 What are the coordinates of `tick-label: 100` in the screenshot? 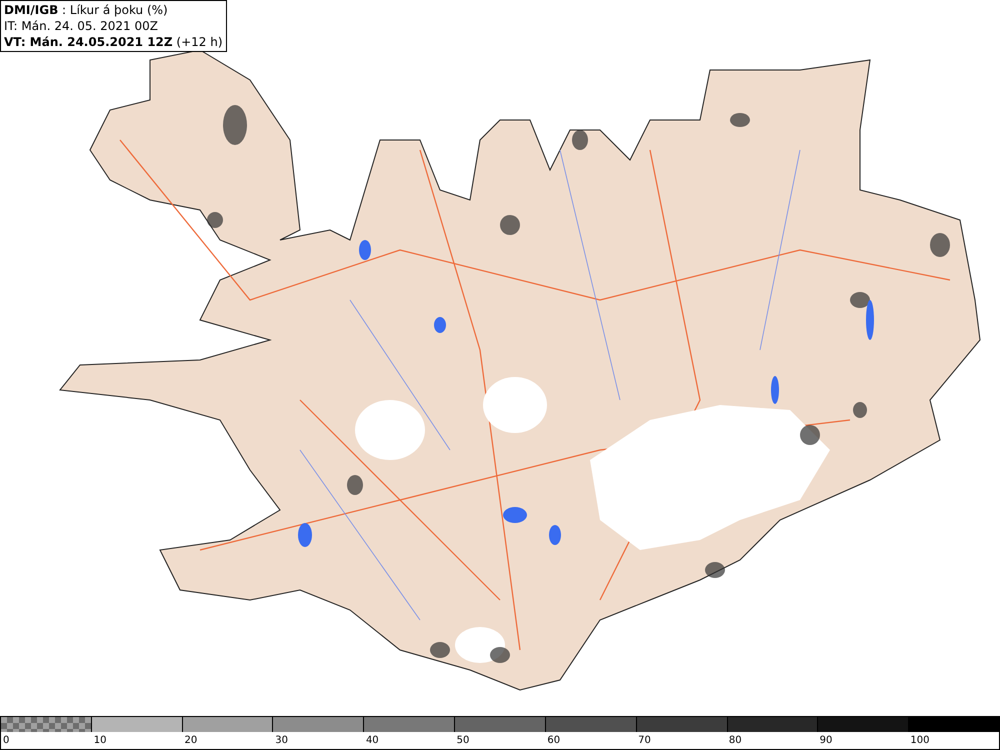 It's located at (920, 740).